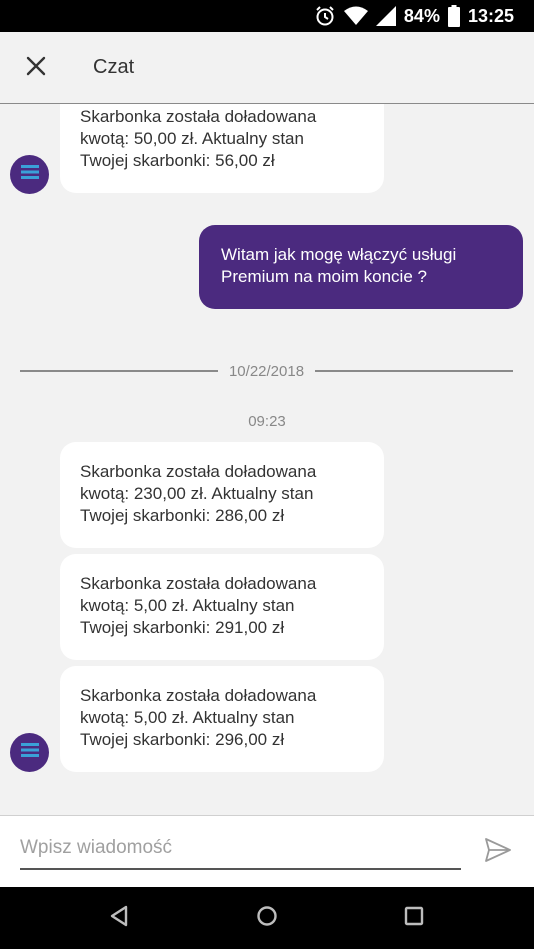  I want to click on navigation-bar, so click(267, 918).